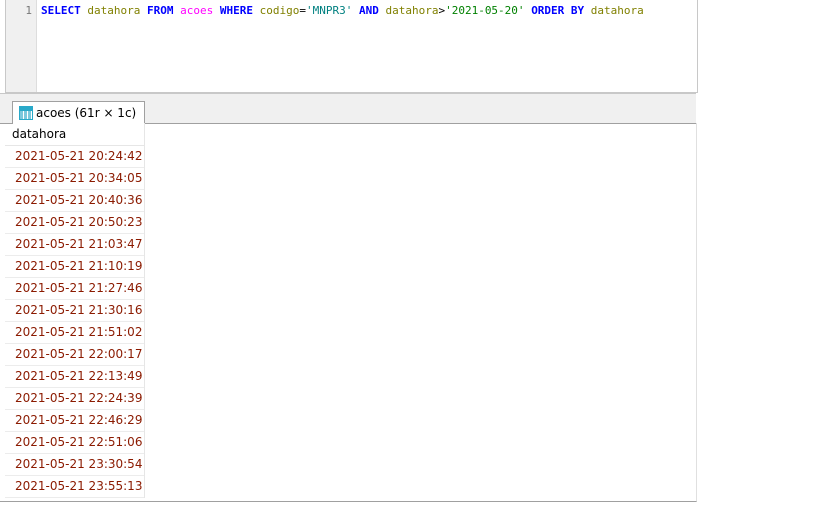  What do you see at coordinates (279, 10) in the screenshot?
I see `sql-token: codigo` at bounding box center [279, 10].